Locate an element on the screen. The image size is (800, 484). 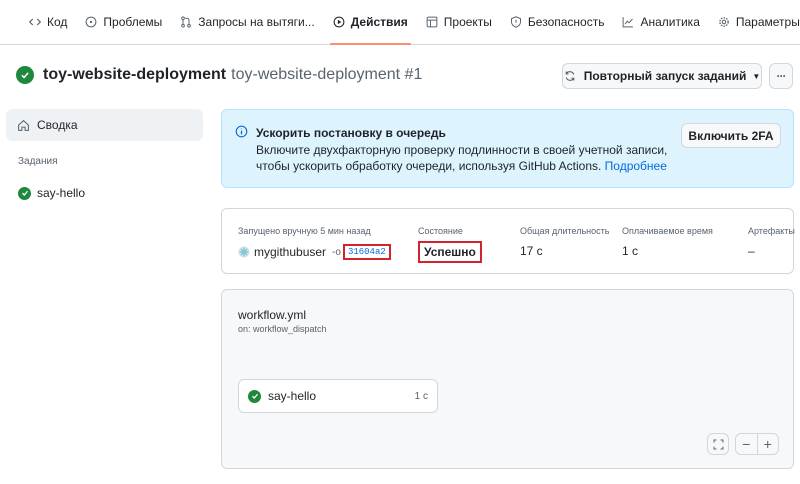
tab-projects: Проекты is located at coordinates (459, 22).